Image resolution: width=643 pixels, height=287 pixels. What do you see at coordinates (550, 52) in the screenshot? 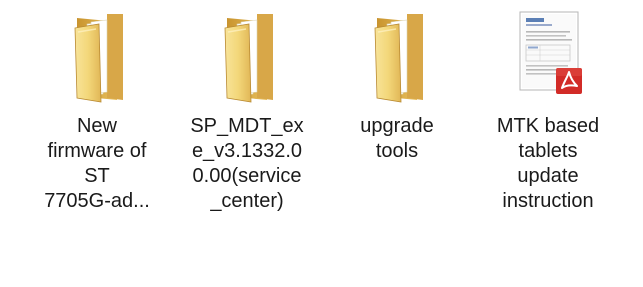
I see `pdf-file-icon` at bounding box center [550, 52].